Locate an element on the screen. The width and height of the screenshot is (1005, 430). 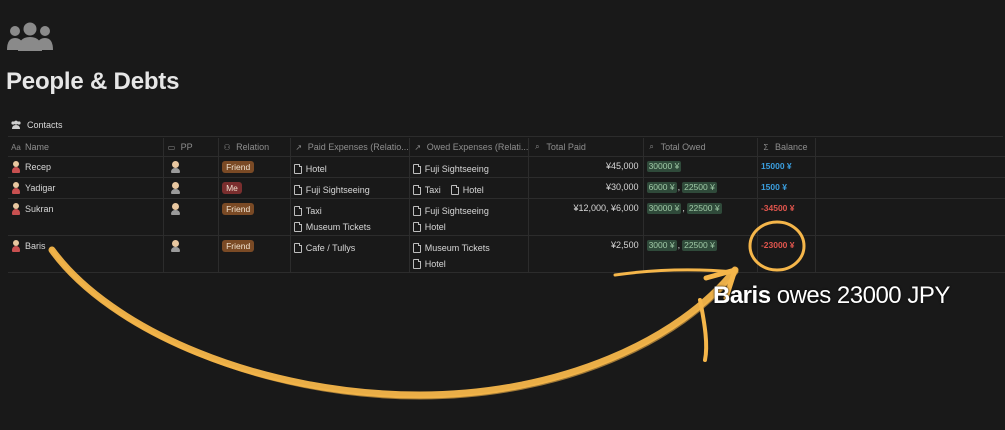
cell-total-owed: 30000 ¥, 22500 ¥ is located at coordinates (700, 217).